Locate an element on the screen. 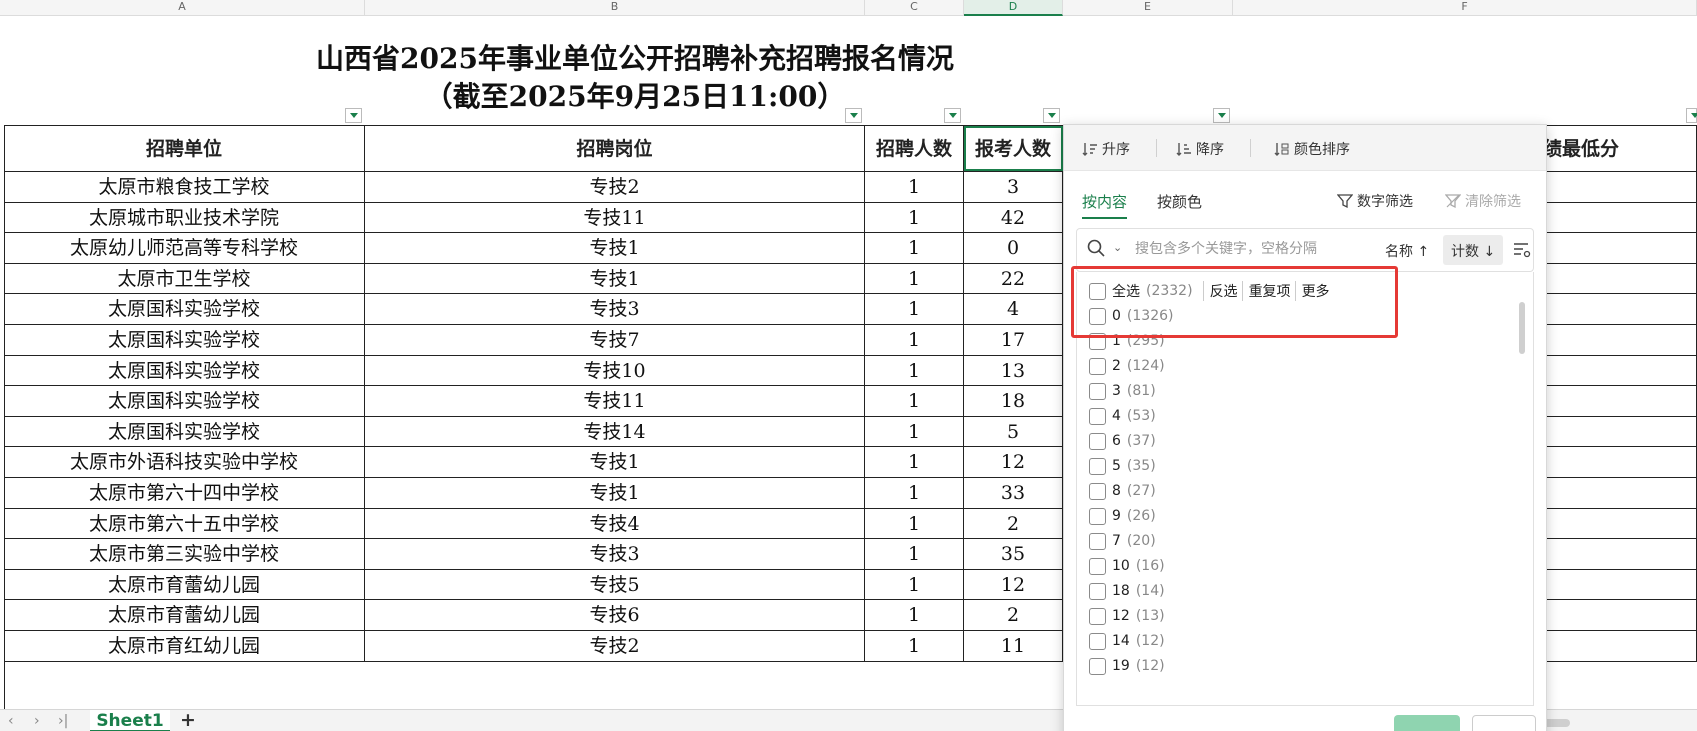 The width and height of the screenshot is (1697, 731). sort-by-name-button: 名称 ↑ is located at coordinates (1407, 251).